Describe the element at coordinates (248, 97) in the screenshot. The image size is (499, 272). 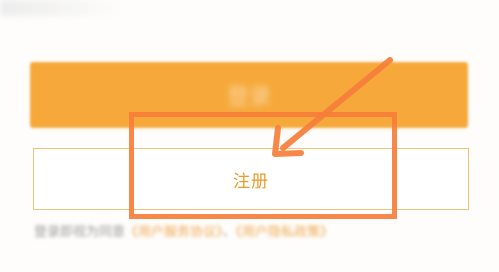
I see `login-button-label: 登录` at that location.